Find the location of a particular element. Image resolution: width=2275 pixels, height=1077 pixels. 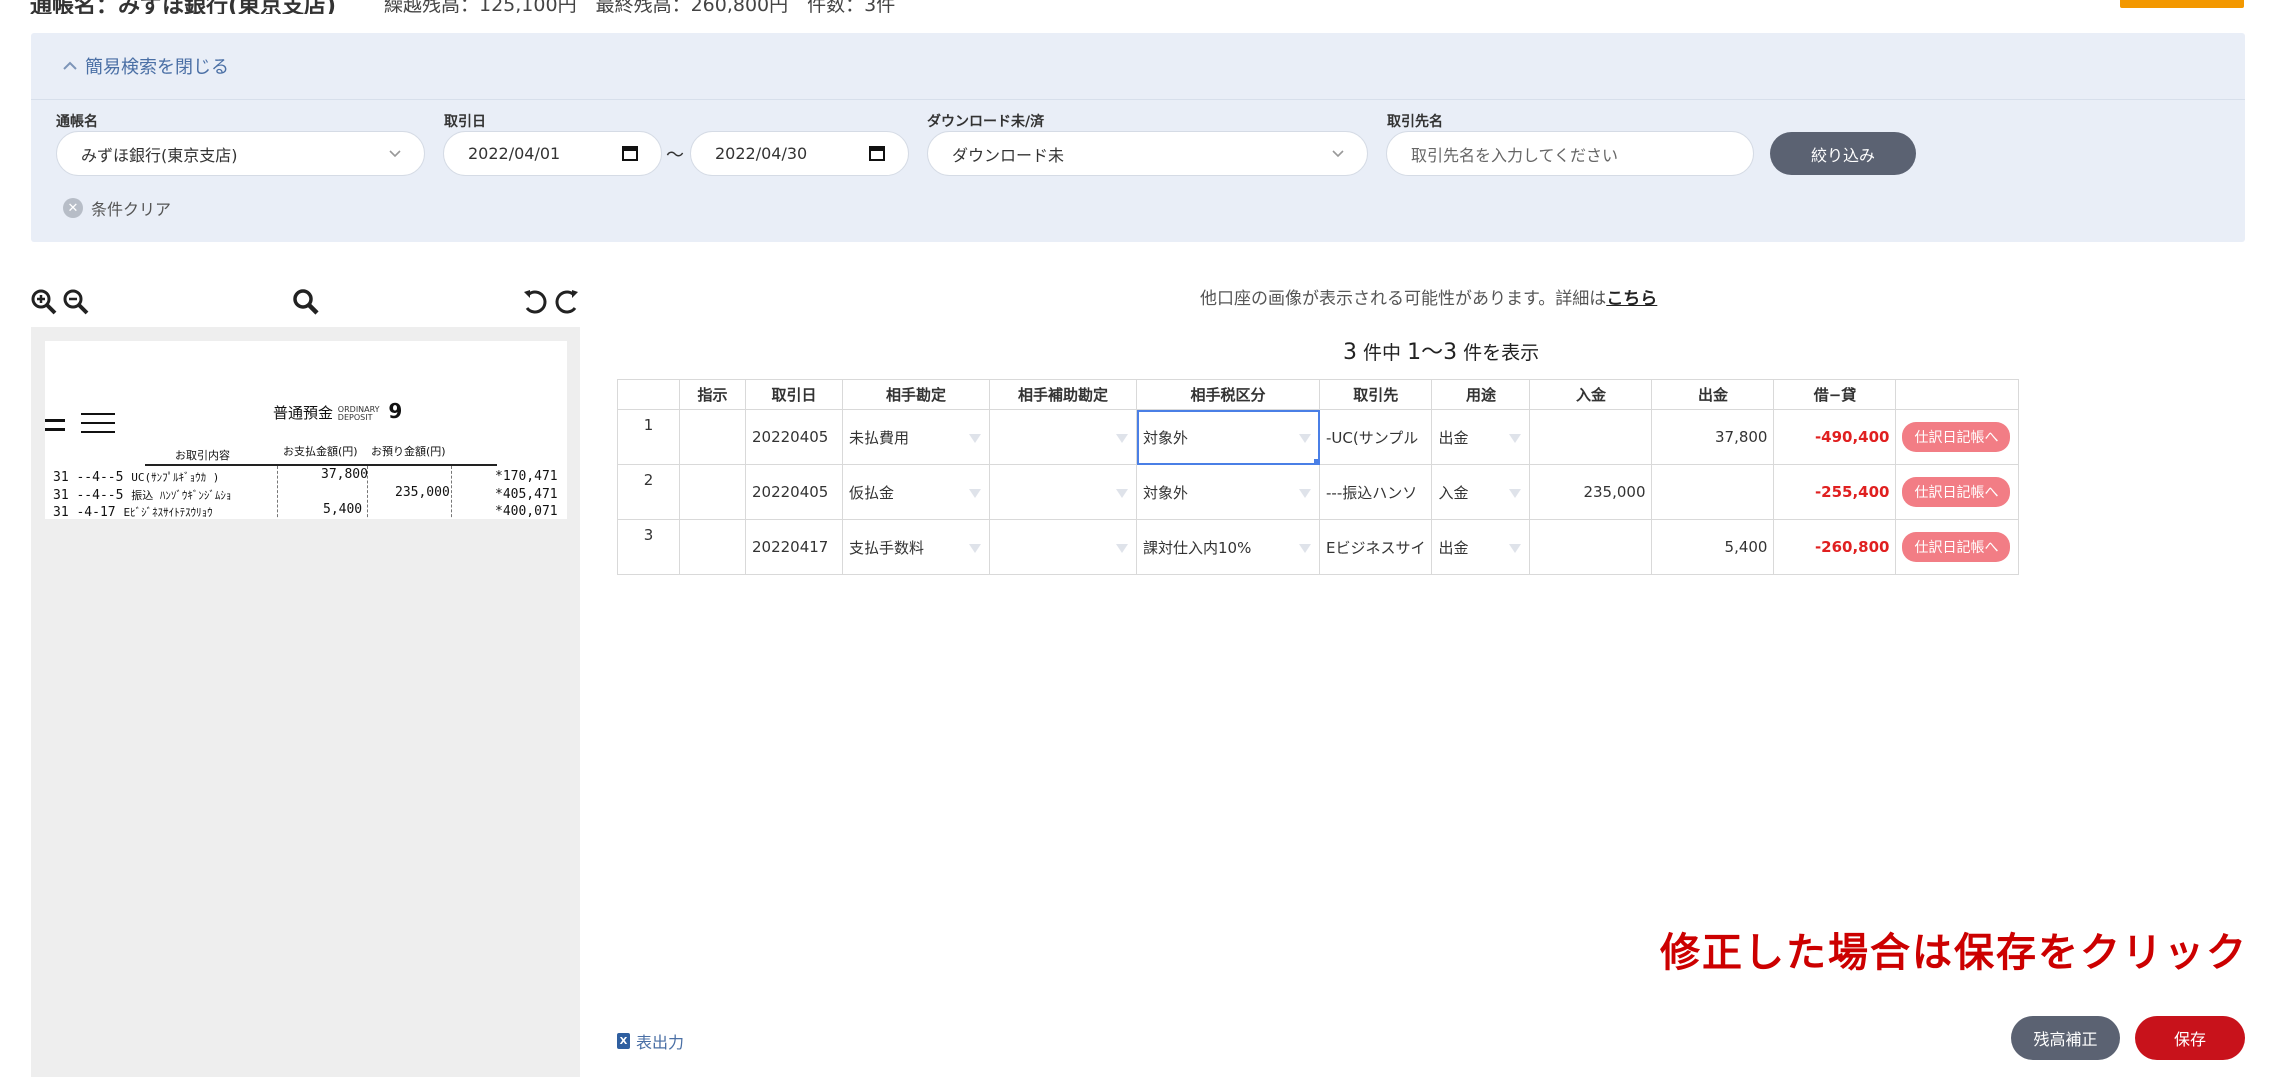

col-header-diff: 借−貸 is located at coordinates (1835, 394).